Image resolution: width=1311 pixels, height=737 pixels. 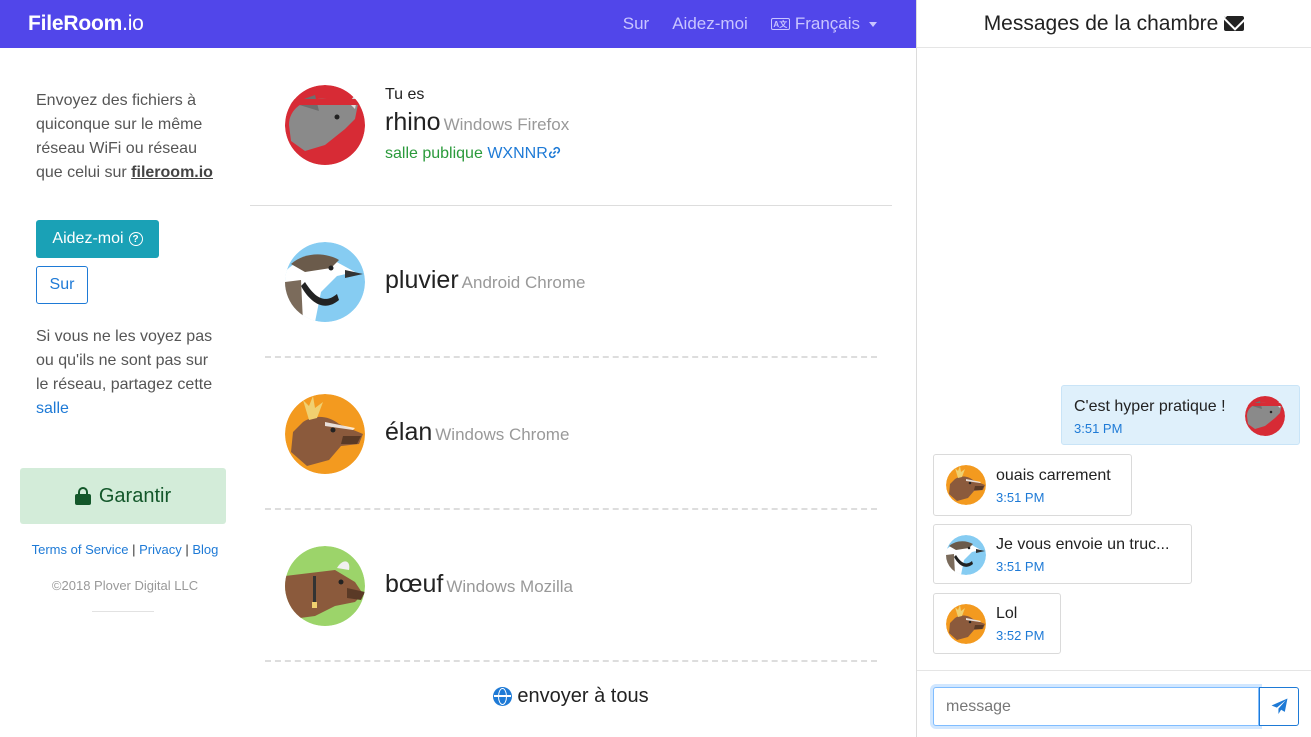 I want to click on about-button-label: Sur, so click(x=62, y=284).